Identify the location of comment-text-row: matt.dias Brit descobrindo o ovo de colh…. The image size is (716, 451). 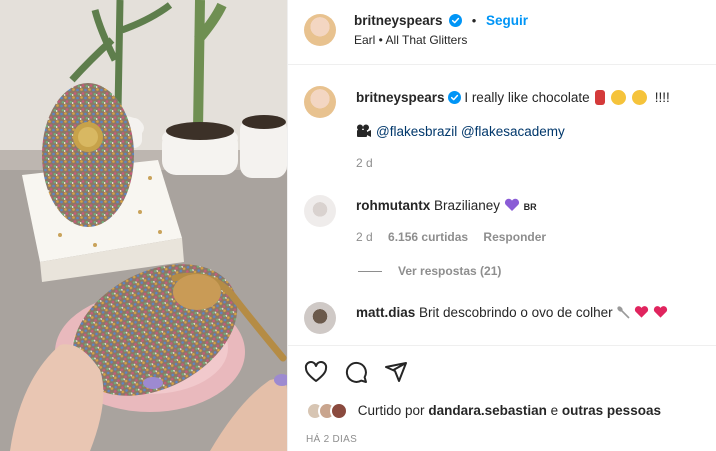
(528, 313).